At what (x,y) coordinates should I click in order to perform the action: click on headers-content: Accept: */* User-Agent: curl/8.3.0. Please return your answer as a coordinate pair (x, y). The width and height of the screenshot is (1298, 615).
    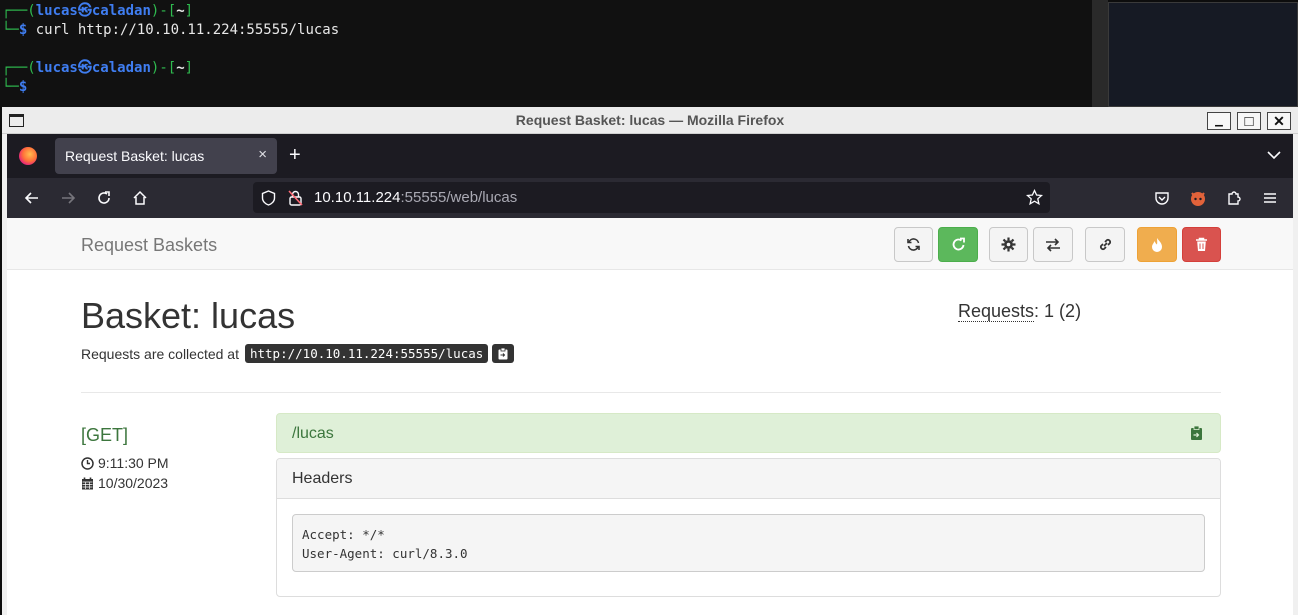
    Looking at the image, I should click on (748, 543).